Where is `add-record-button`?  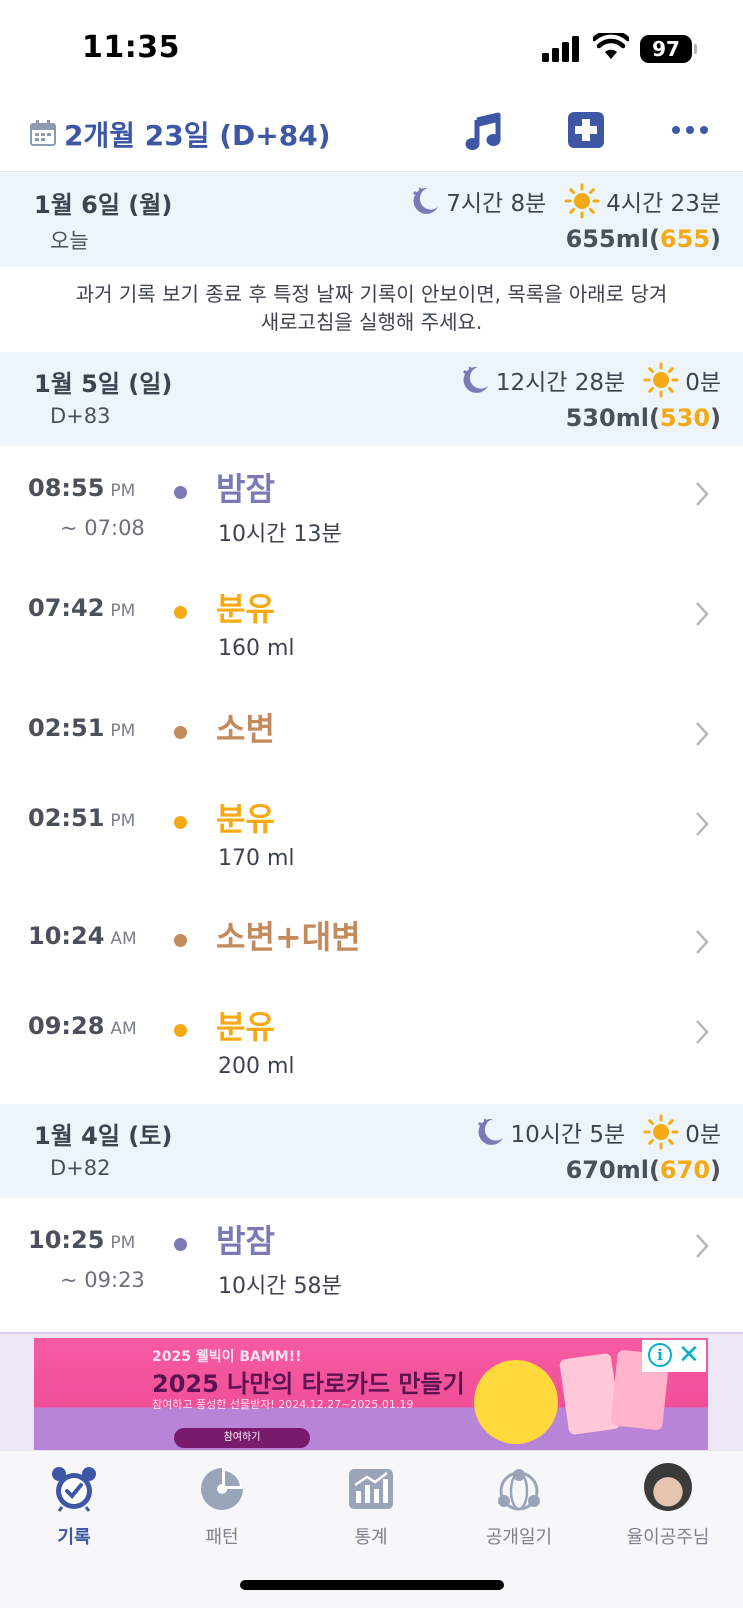
add-record-button is located at coordinates (586, 130).